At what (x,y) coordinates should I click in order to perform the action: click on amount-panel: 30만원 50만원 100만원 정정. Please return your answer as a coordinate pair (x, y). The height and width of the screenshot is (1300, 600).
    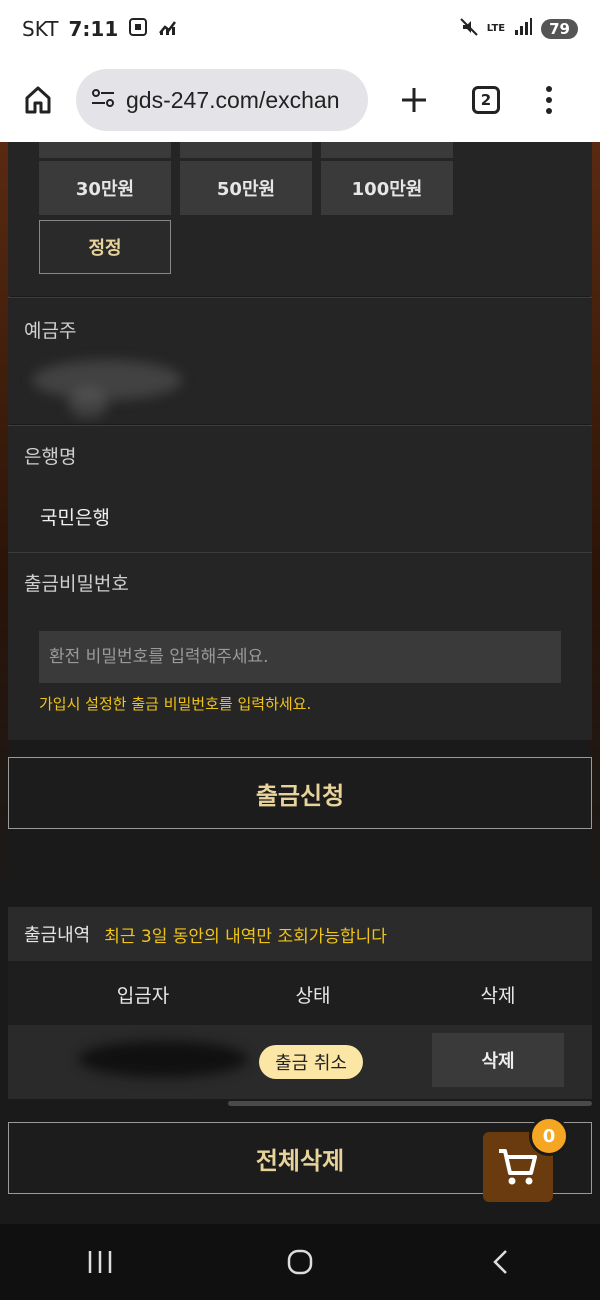
    Looking at the image, I should click on (300, 219).